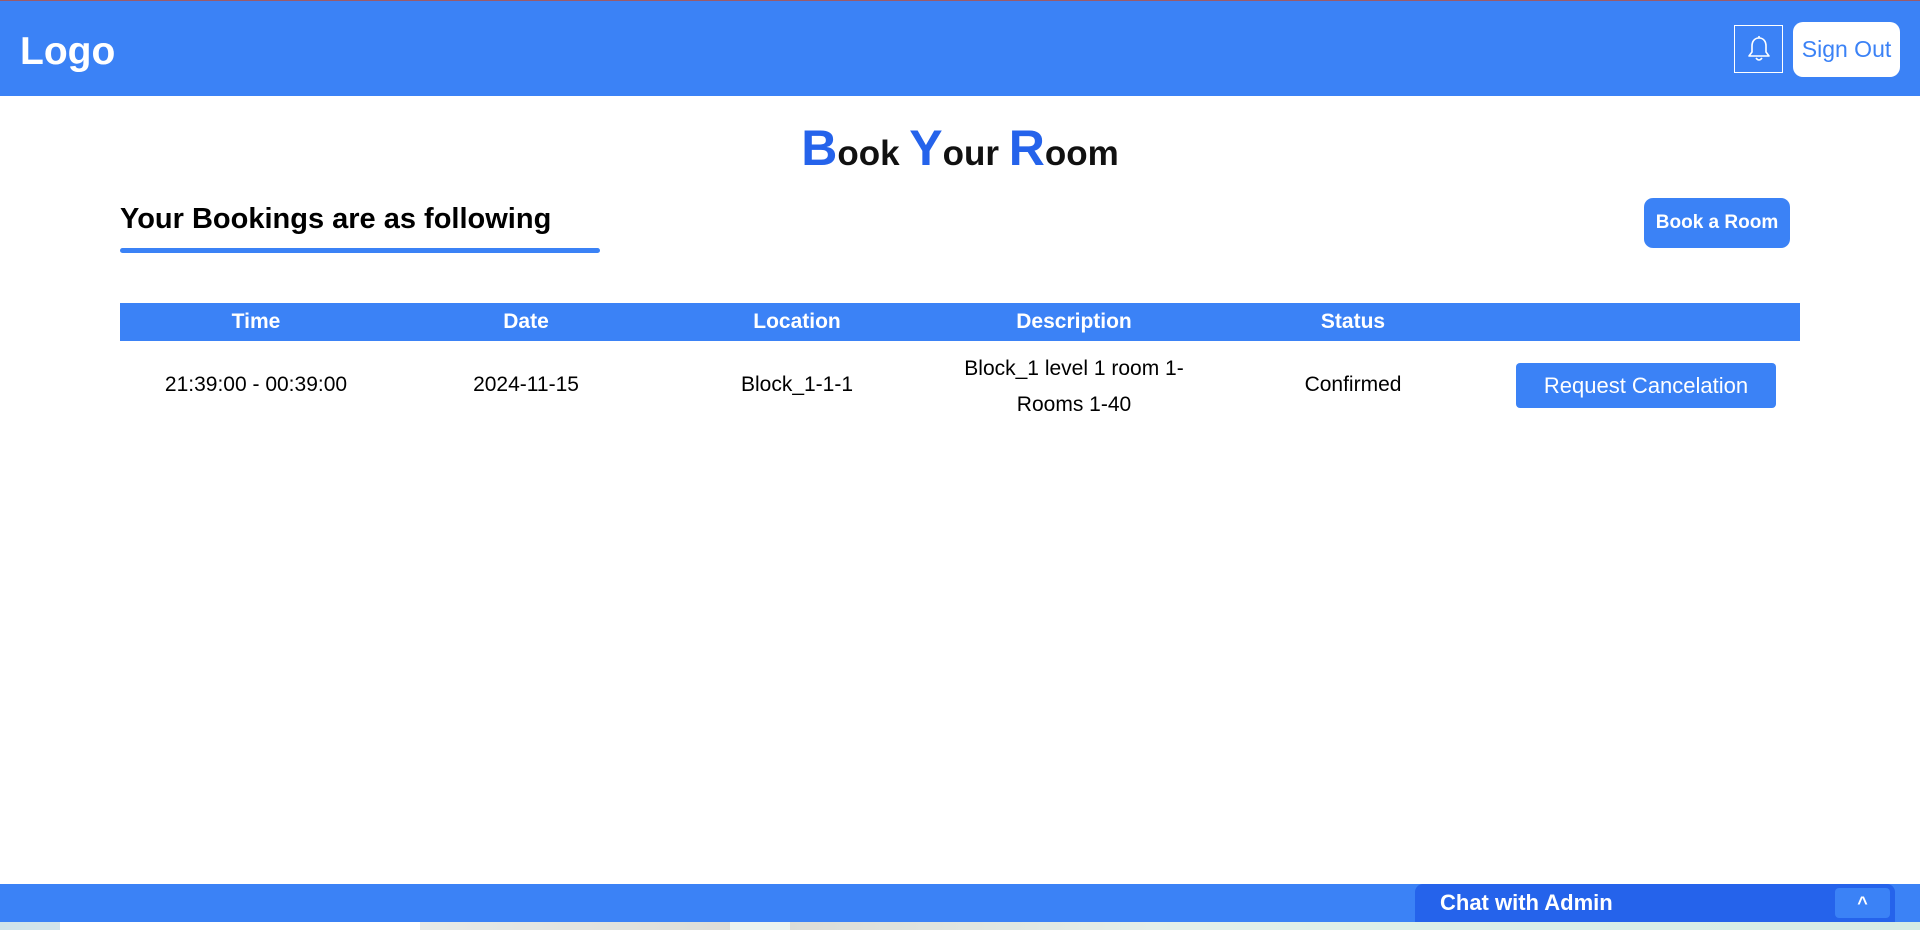 The image size is (1920, 930). Describe the element at coordinates (1846, 49) in the screenshot. I see `sign-out-button: Sign Out` at that location.